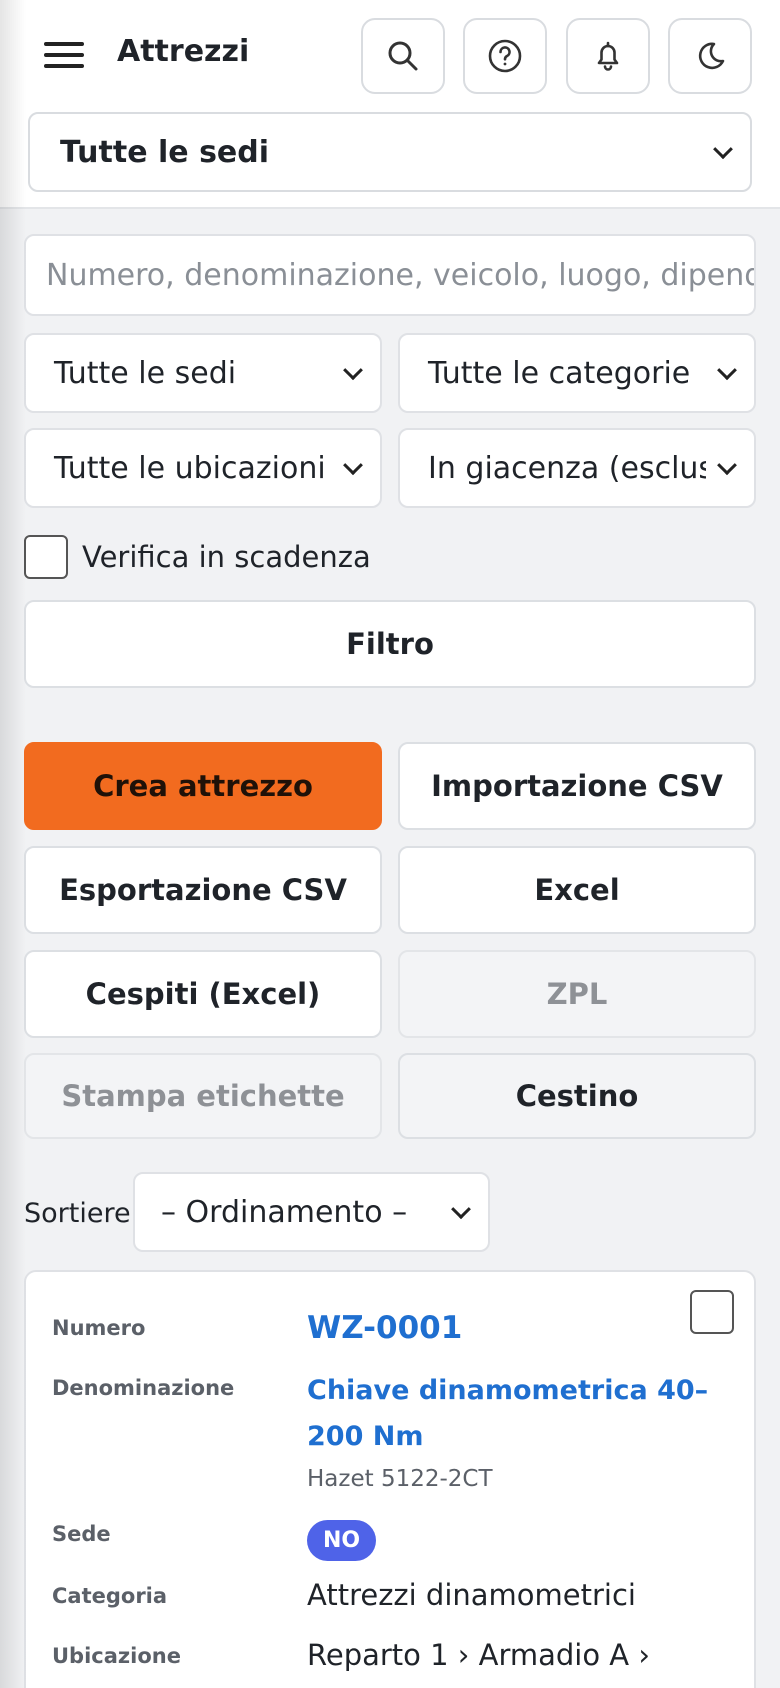 Image resolution: width=780 pixels, height=1688 pixels. I want to click on site-badge-wrap: NO, so click(342, 1540).